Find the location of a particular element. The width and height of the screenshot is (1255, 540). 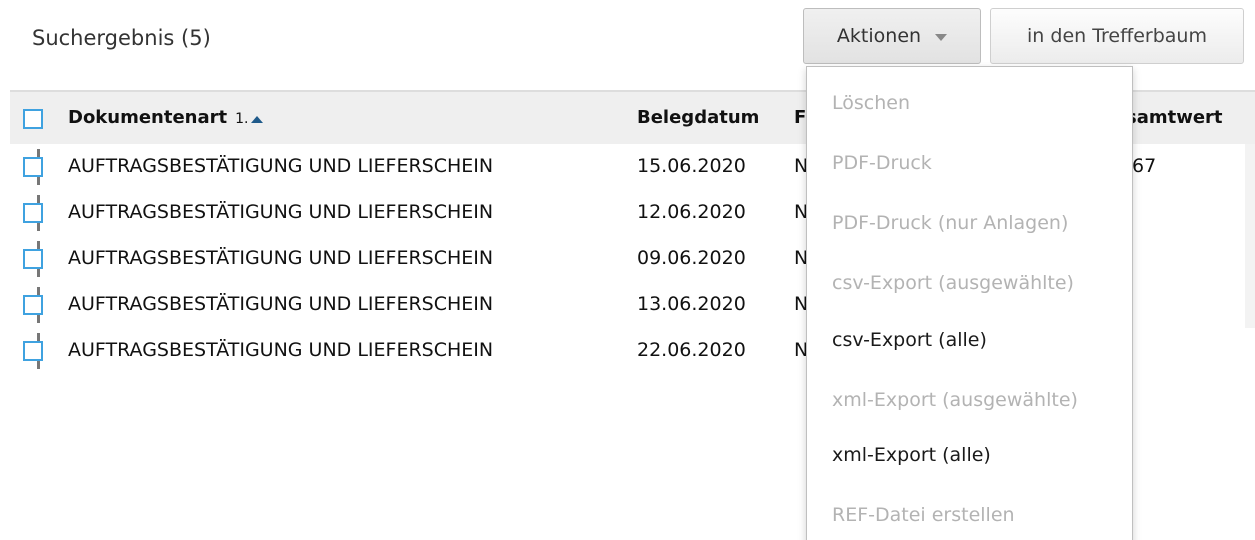

menu-item-create-ref-file: REF-Datei erstellen is located at coordinates (923, 515).